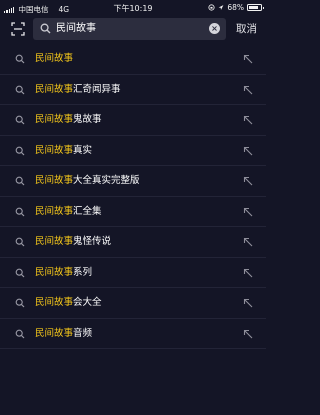  I want to click on suggestion-label: 民间故事大全真实完整版, so click(87, 181).